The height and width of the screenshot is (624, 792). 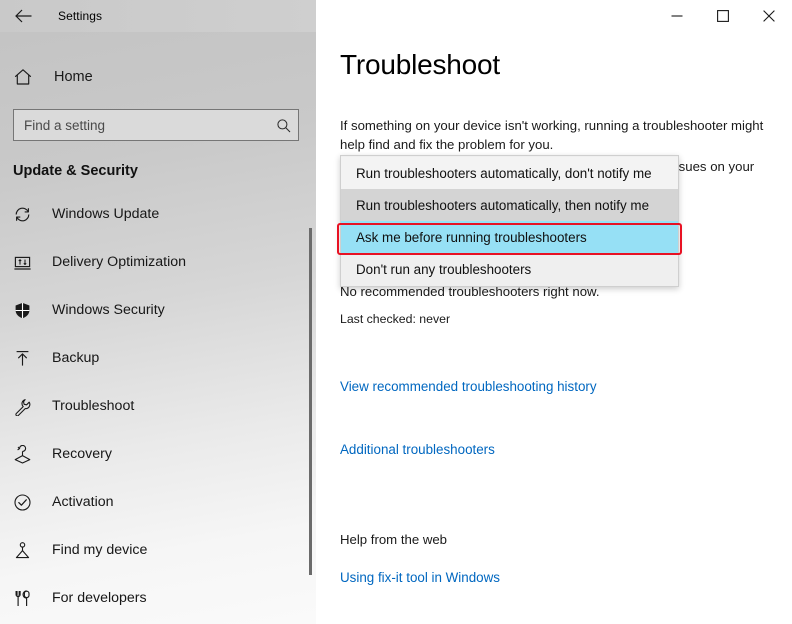 I want to click on sidebar-item-label: Delivery Optimization, so click(x=119, y=262).